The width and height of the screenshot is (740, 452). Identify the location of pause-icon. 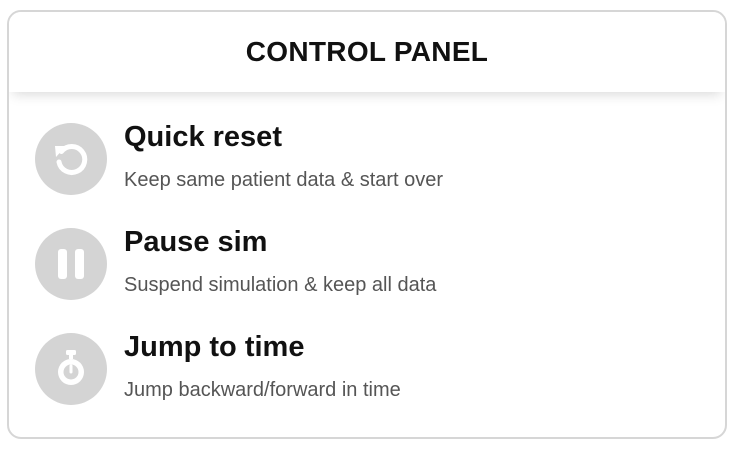
(71, 264).